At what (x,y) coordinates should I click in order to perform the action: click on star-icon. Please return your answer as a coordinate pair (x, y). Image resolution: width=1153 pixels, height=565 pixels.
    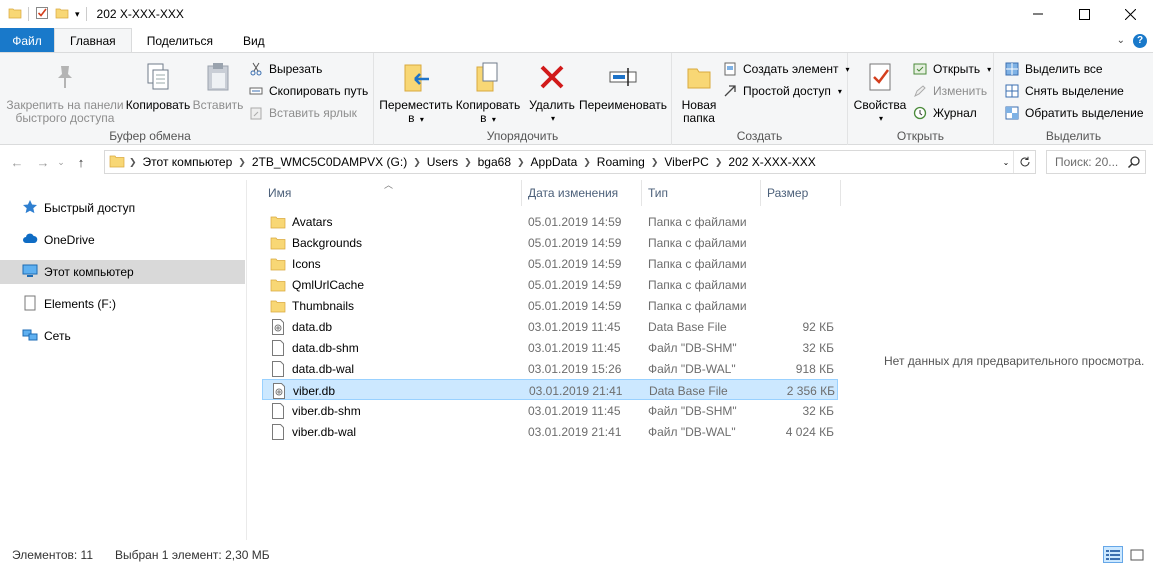
    Looking at the image, I should click on (30, 208).